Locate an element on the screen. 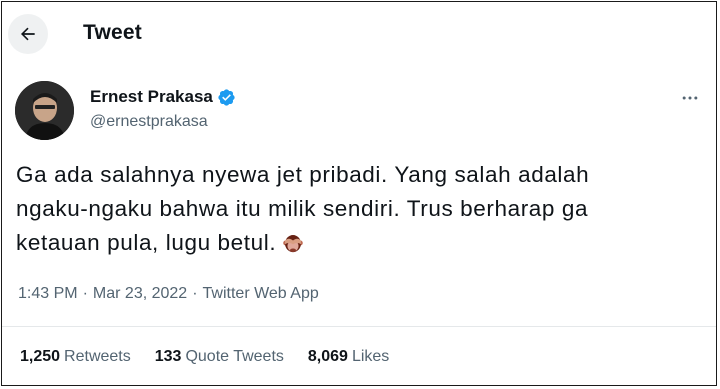 The height and width of the screenshot is (389, 720). quote-tweets-label: Quote Tweets is located at coordinates (234, 356).